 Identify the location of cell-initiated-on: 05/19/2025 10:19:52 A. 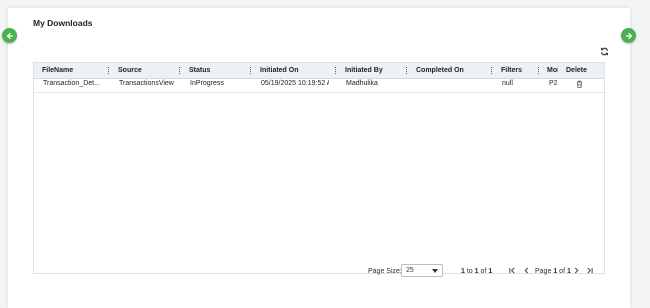
(295, 83).